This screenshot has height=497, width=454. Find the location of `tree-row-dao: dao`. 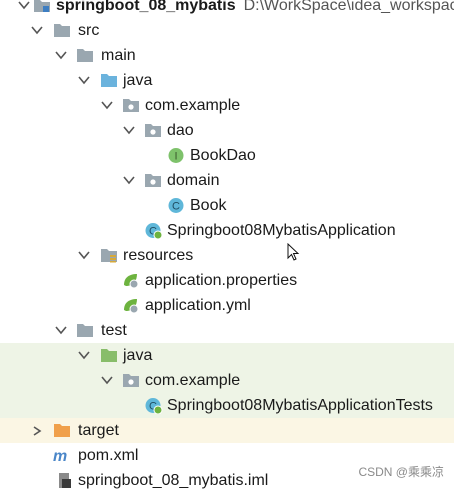

tree-row-dao: dao is located at coordinates (227, 130).